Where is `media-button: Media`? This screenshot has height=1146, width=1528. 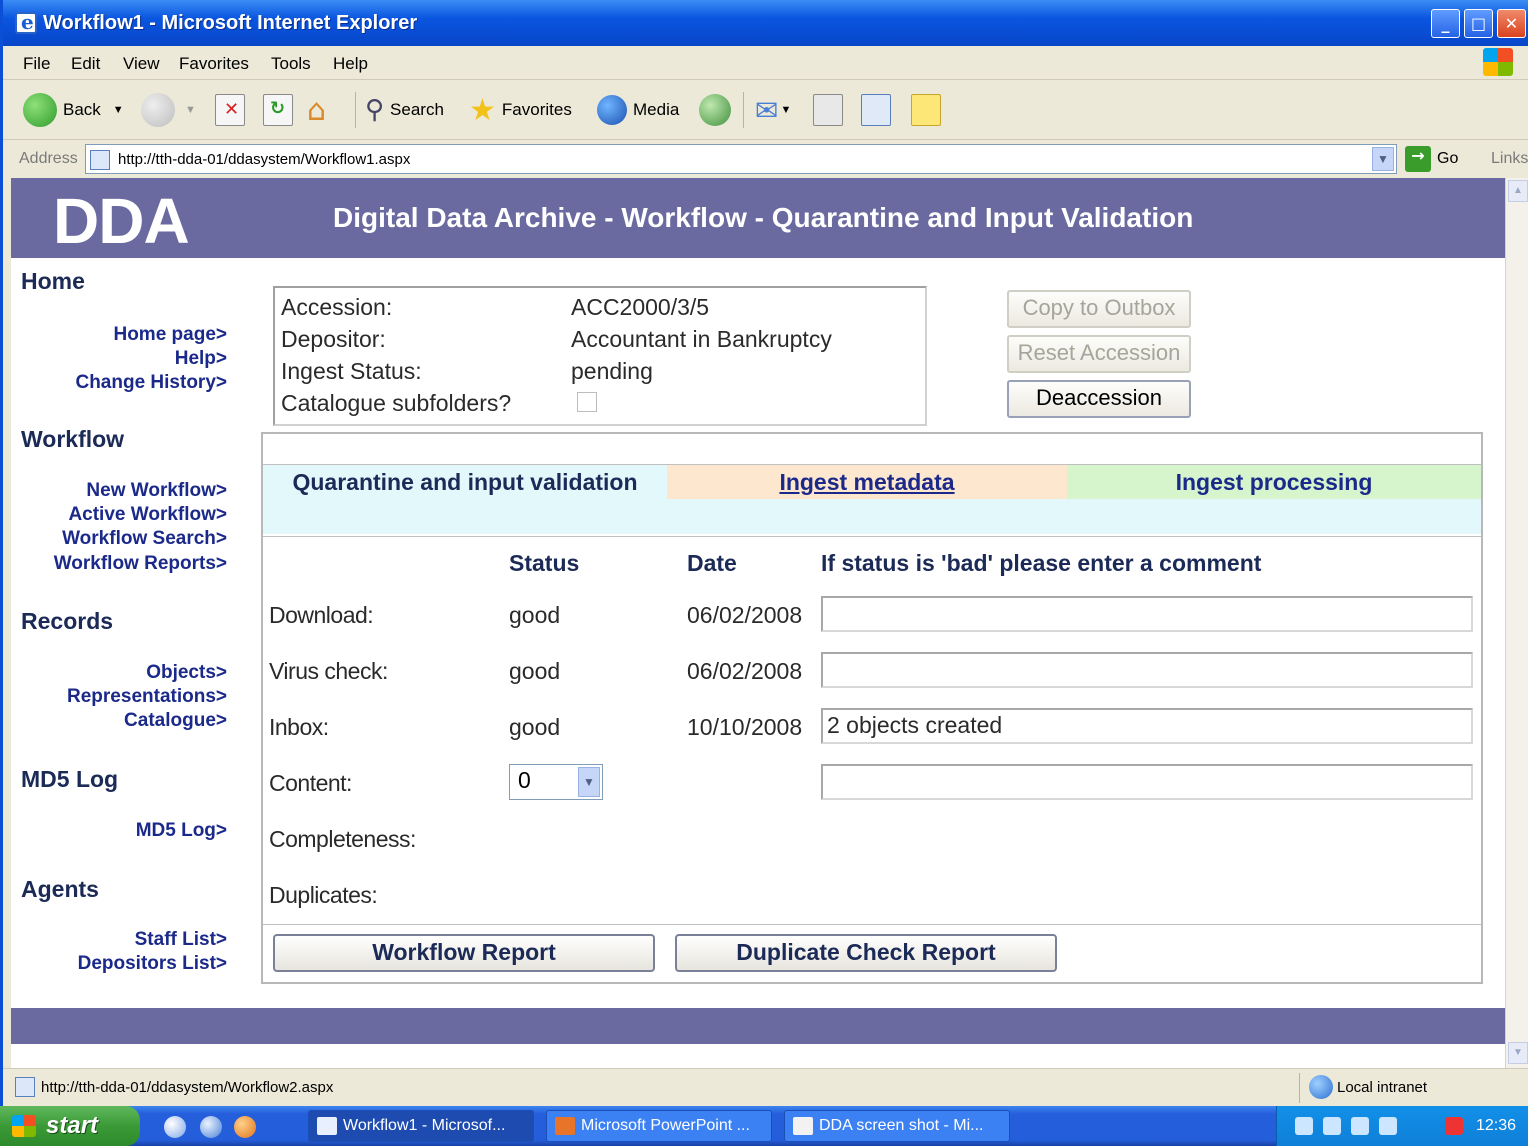 media-button: Media is located at coordinates (638, 110).